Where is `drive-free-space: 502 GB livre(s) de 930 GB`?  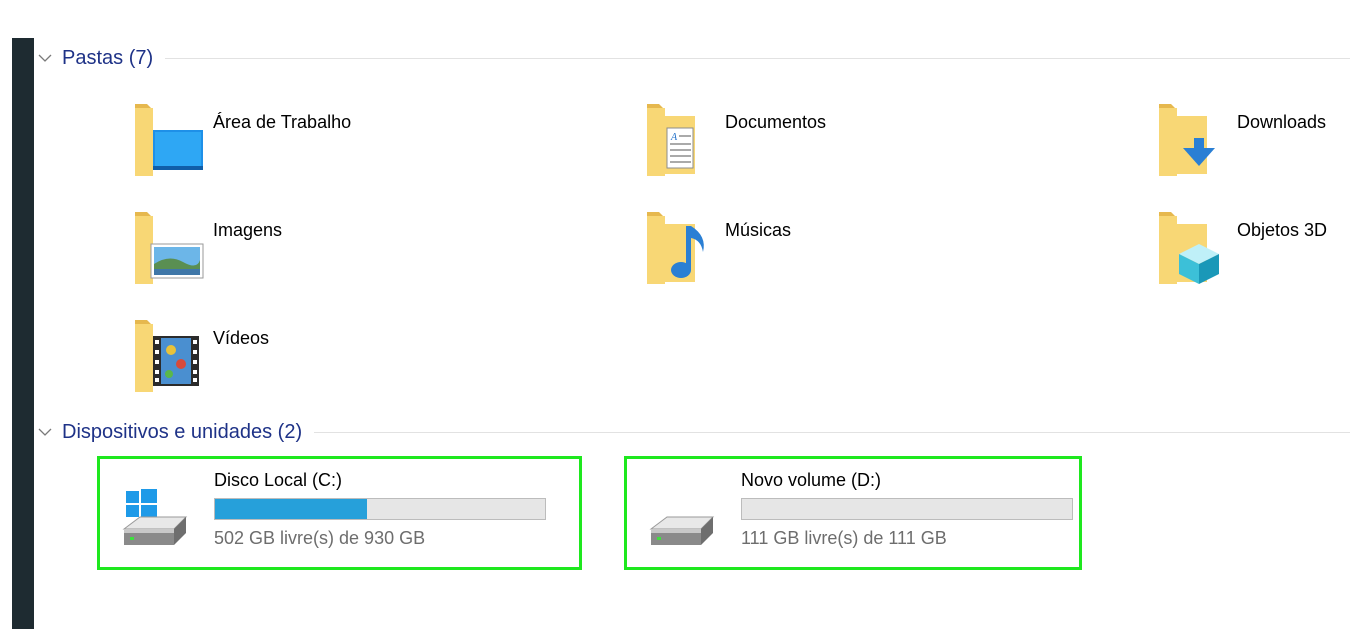 drive-free-space: 502 GB livre(s) de 930 GB is located at coordinates (320, 538).